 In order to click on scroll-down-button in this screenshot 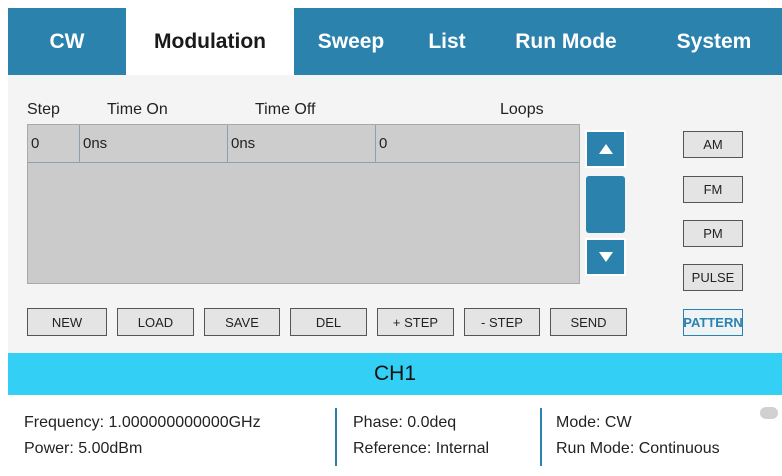, I will do `click(605, 257)`.